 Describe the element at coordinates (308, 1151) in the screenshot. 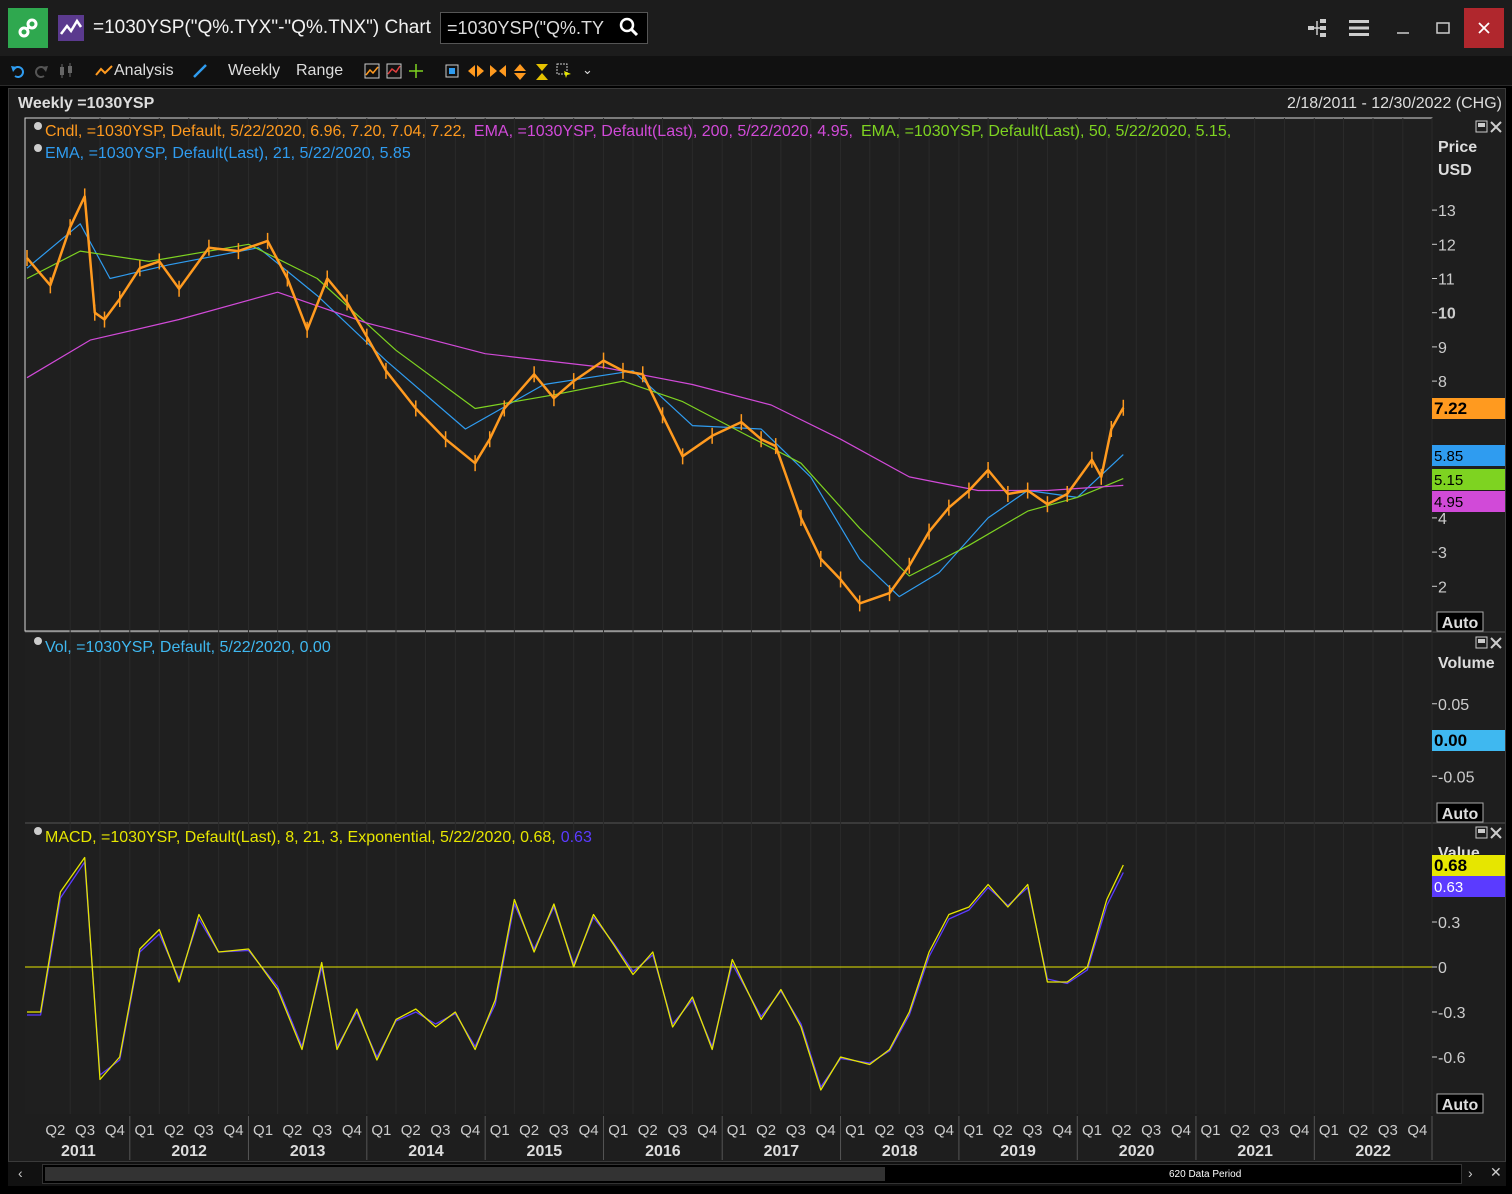

I see `year-tick-label: 2013` at that location.